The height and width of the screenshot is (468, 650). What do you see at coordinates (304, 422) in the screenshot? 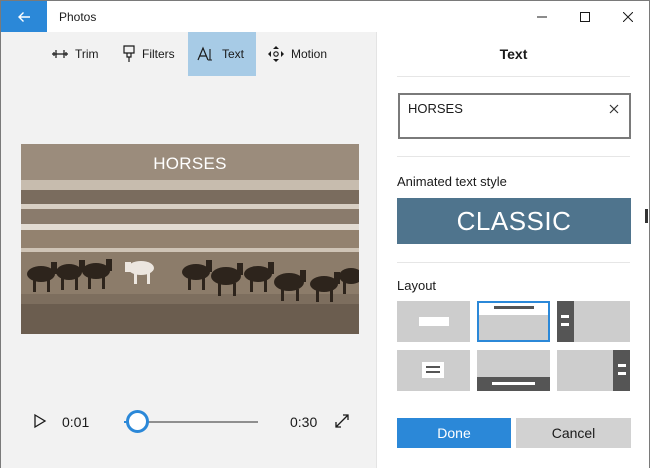
I see `end-time: 0:30` at bounding box center [304, 422].